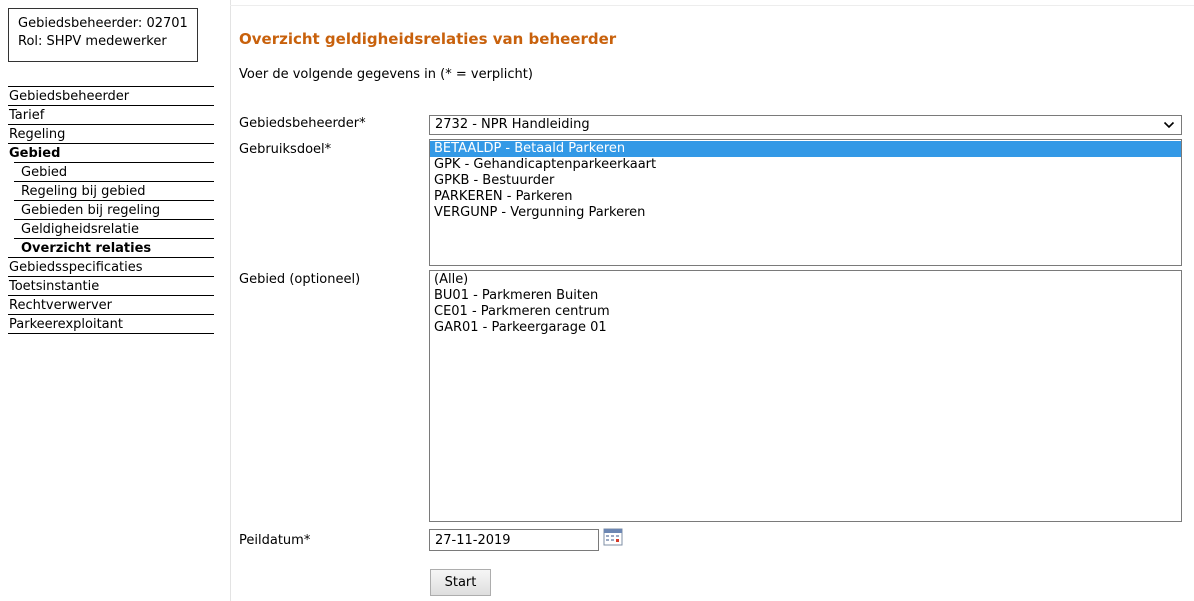 The image size is (1194, 601). I want to click on gebruiksdoel-option: GPKB - Bestuurder, so click(805, 181).